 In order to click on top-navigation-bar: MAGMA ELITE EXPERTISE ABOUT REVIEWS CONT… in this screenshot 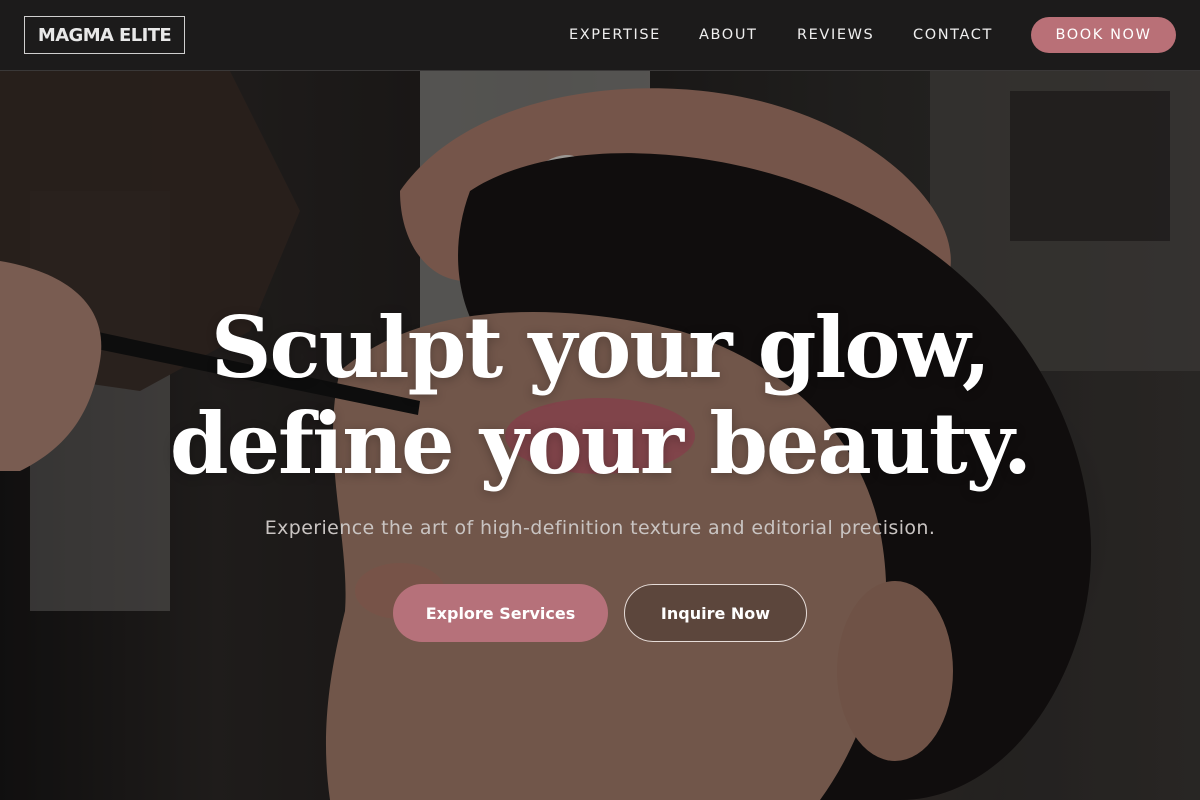, I will do `click(600, 35)`.